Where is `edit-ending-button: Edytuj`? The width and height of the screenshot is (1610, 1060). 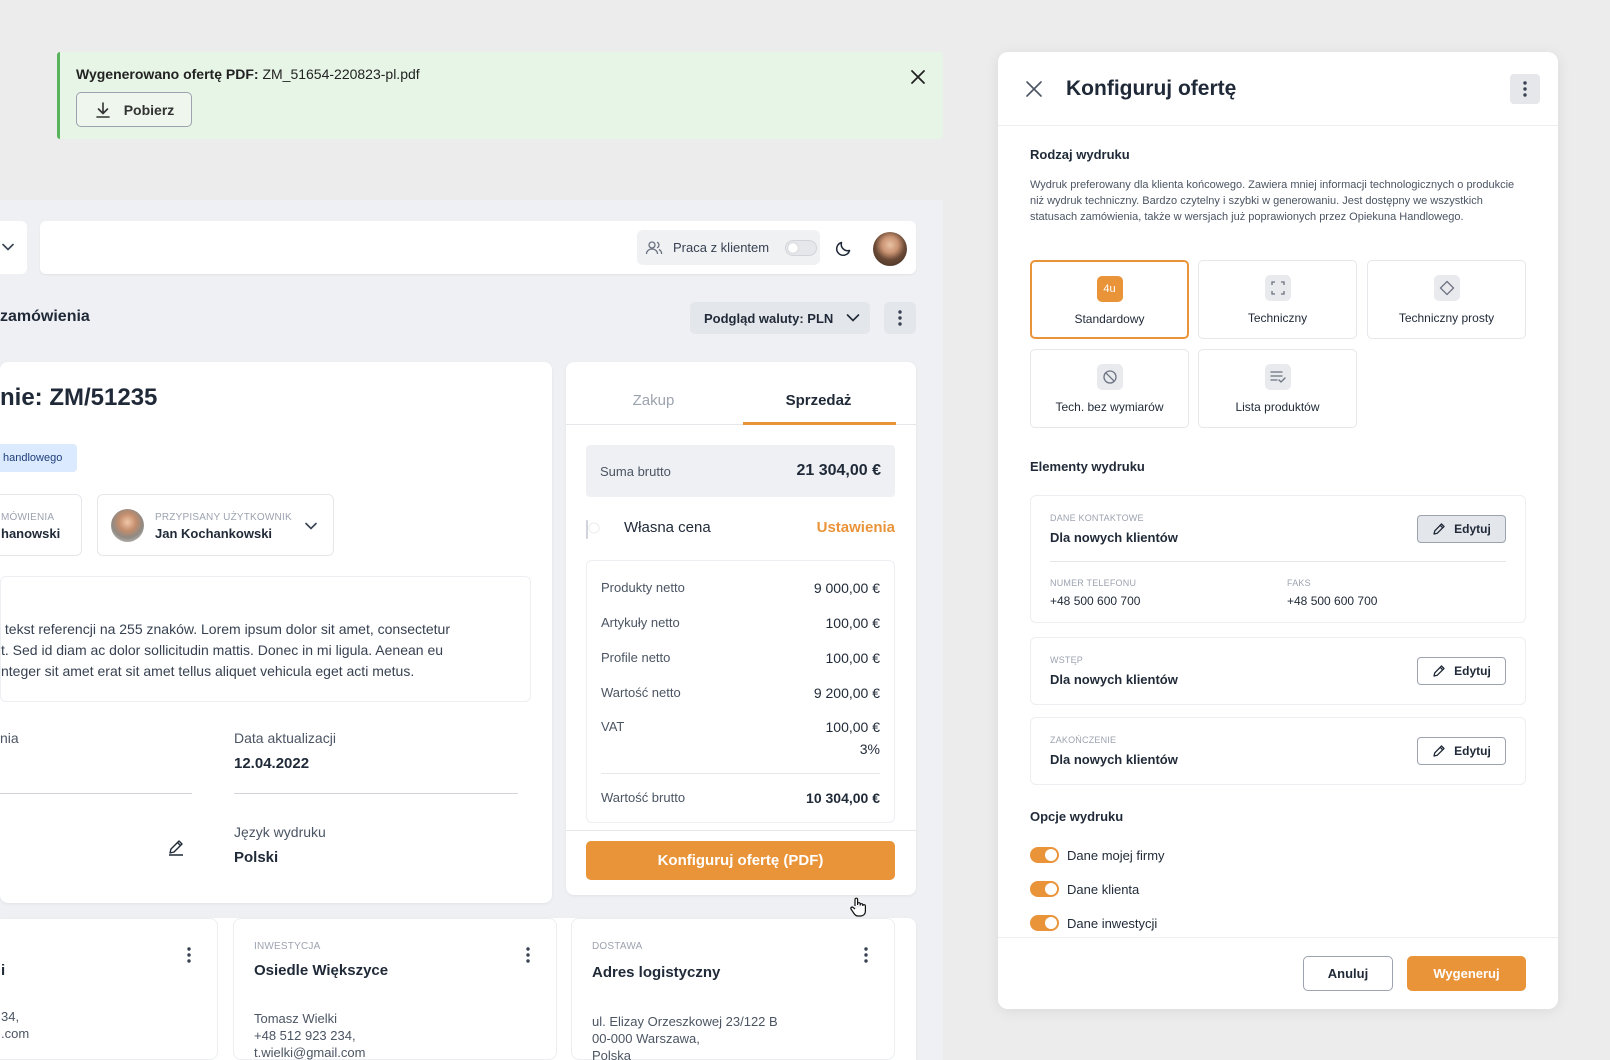
edit-ending-button: Edytuj is located at coordinates (1461, 751).